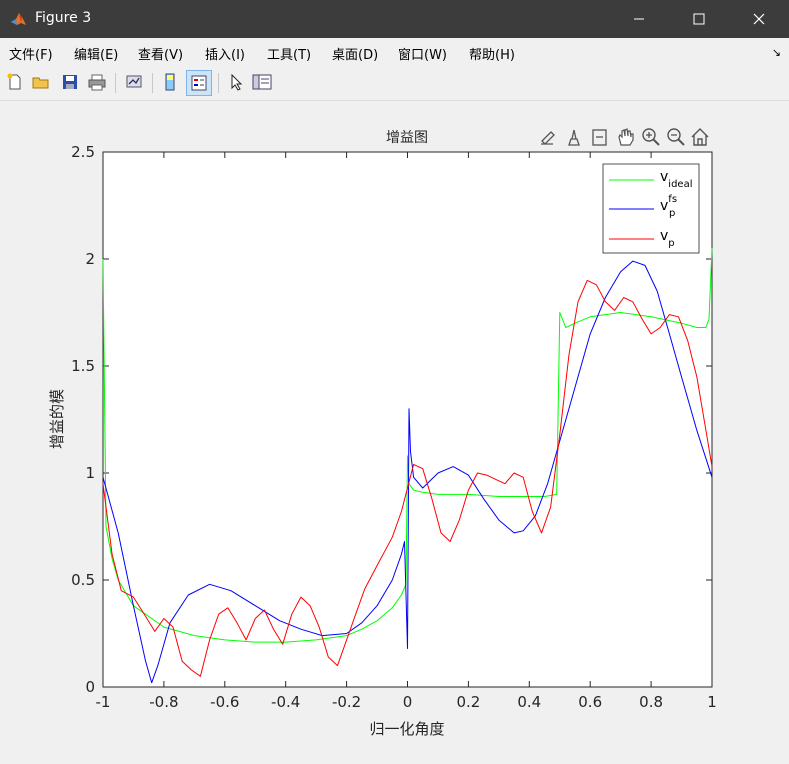  Describe the element at coordinates (83, 152) in the screenshot. I see `y-tick-label: 2.5` at that location.